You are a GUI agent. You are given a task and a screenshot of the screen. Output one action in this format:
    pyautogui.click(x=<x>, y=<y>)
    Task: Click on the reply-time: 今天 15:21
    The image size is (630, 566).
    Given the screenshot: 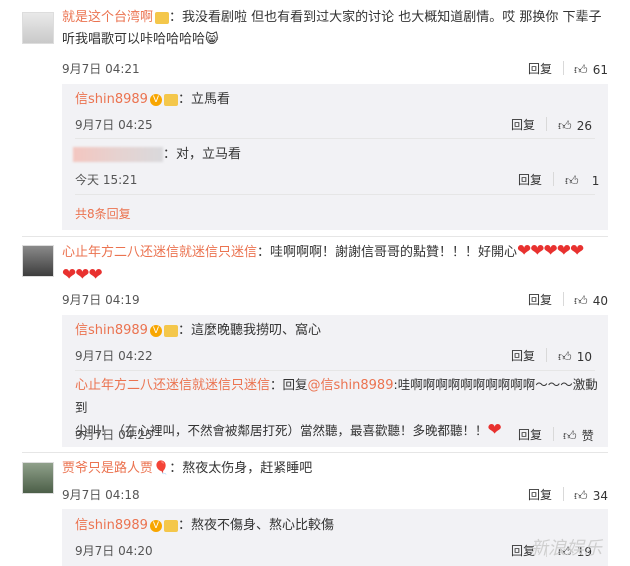 What is the action you would take?
    pyautogui.click(x=106, y=180)
    